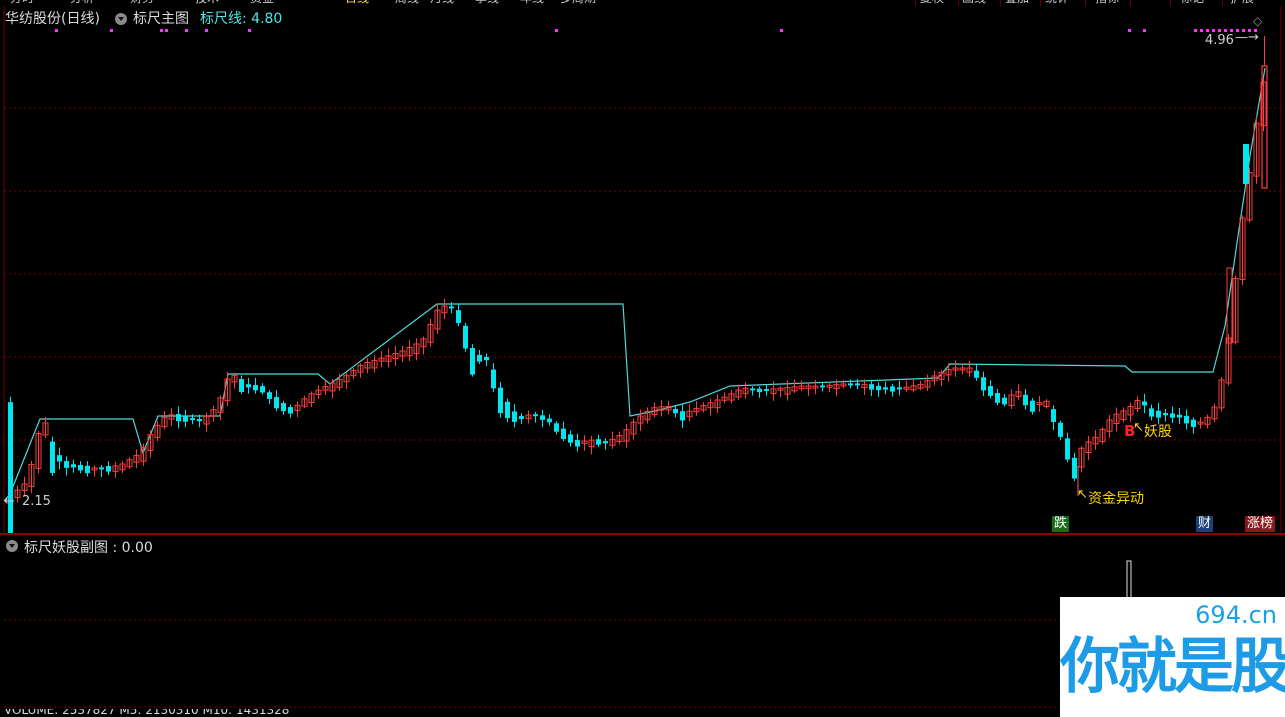 The width and height of the screenshot is (1285, 717). What do you see at coordinates (407, 2) in the screenshot?
I see `tab-6: 周线` at bounding box center [407, 2].